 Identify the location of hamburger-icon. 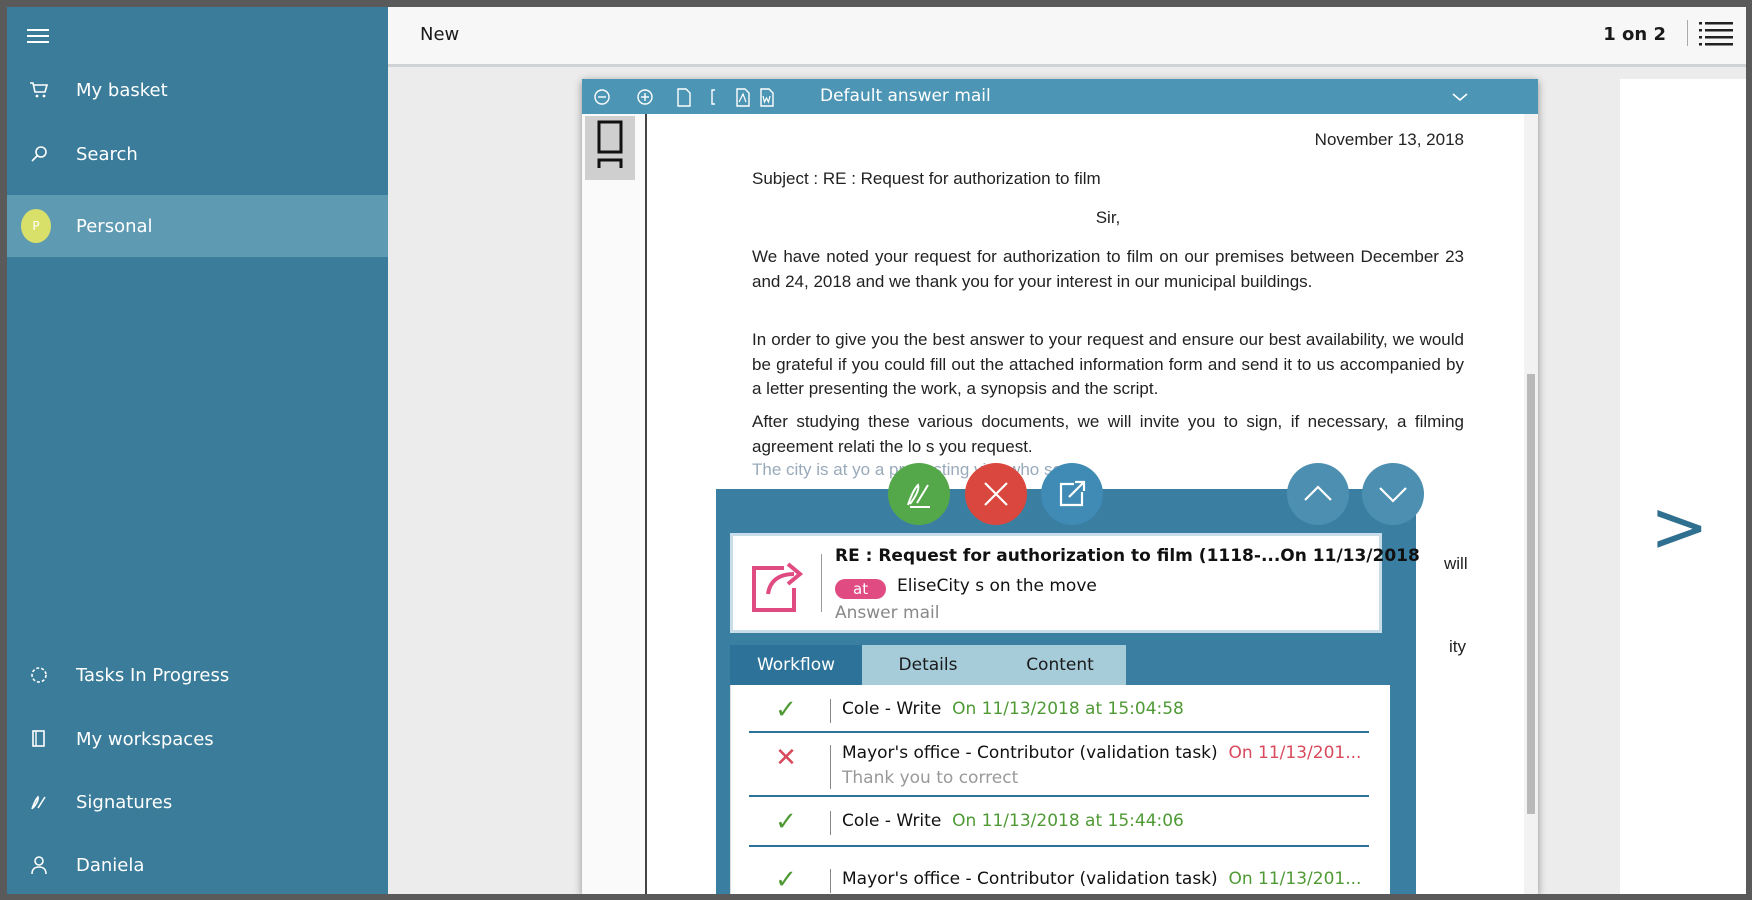
(38, 37).